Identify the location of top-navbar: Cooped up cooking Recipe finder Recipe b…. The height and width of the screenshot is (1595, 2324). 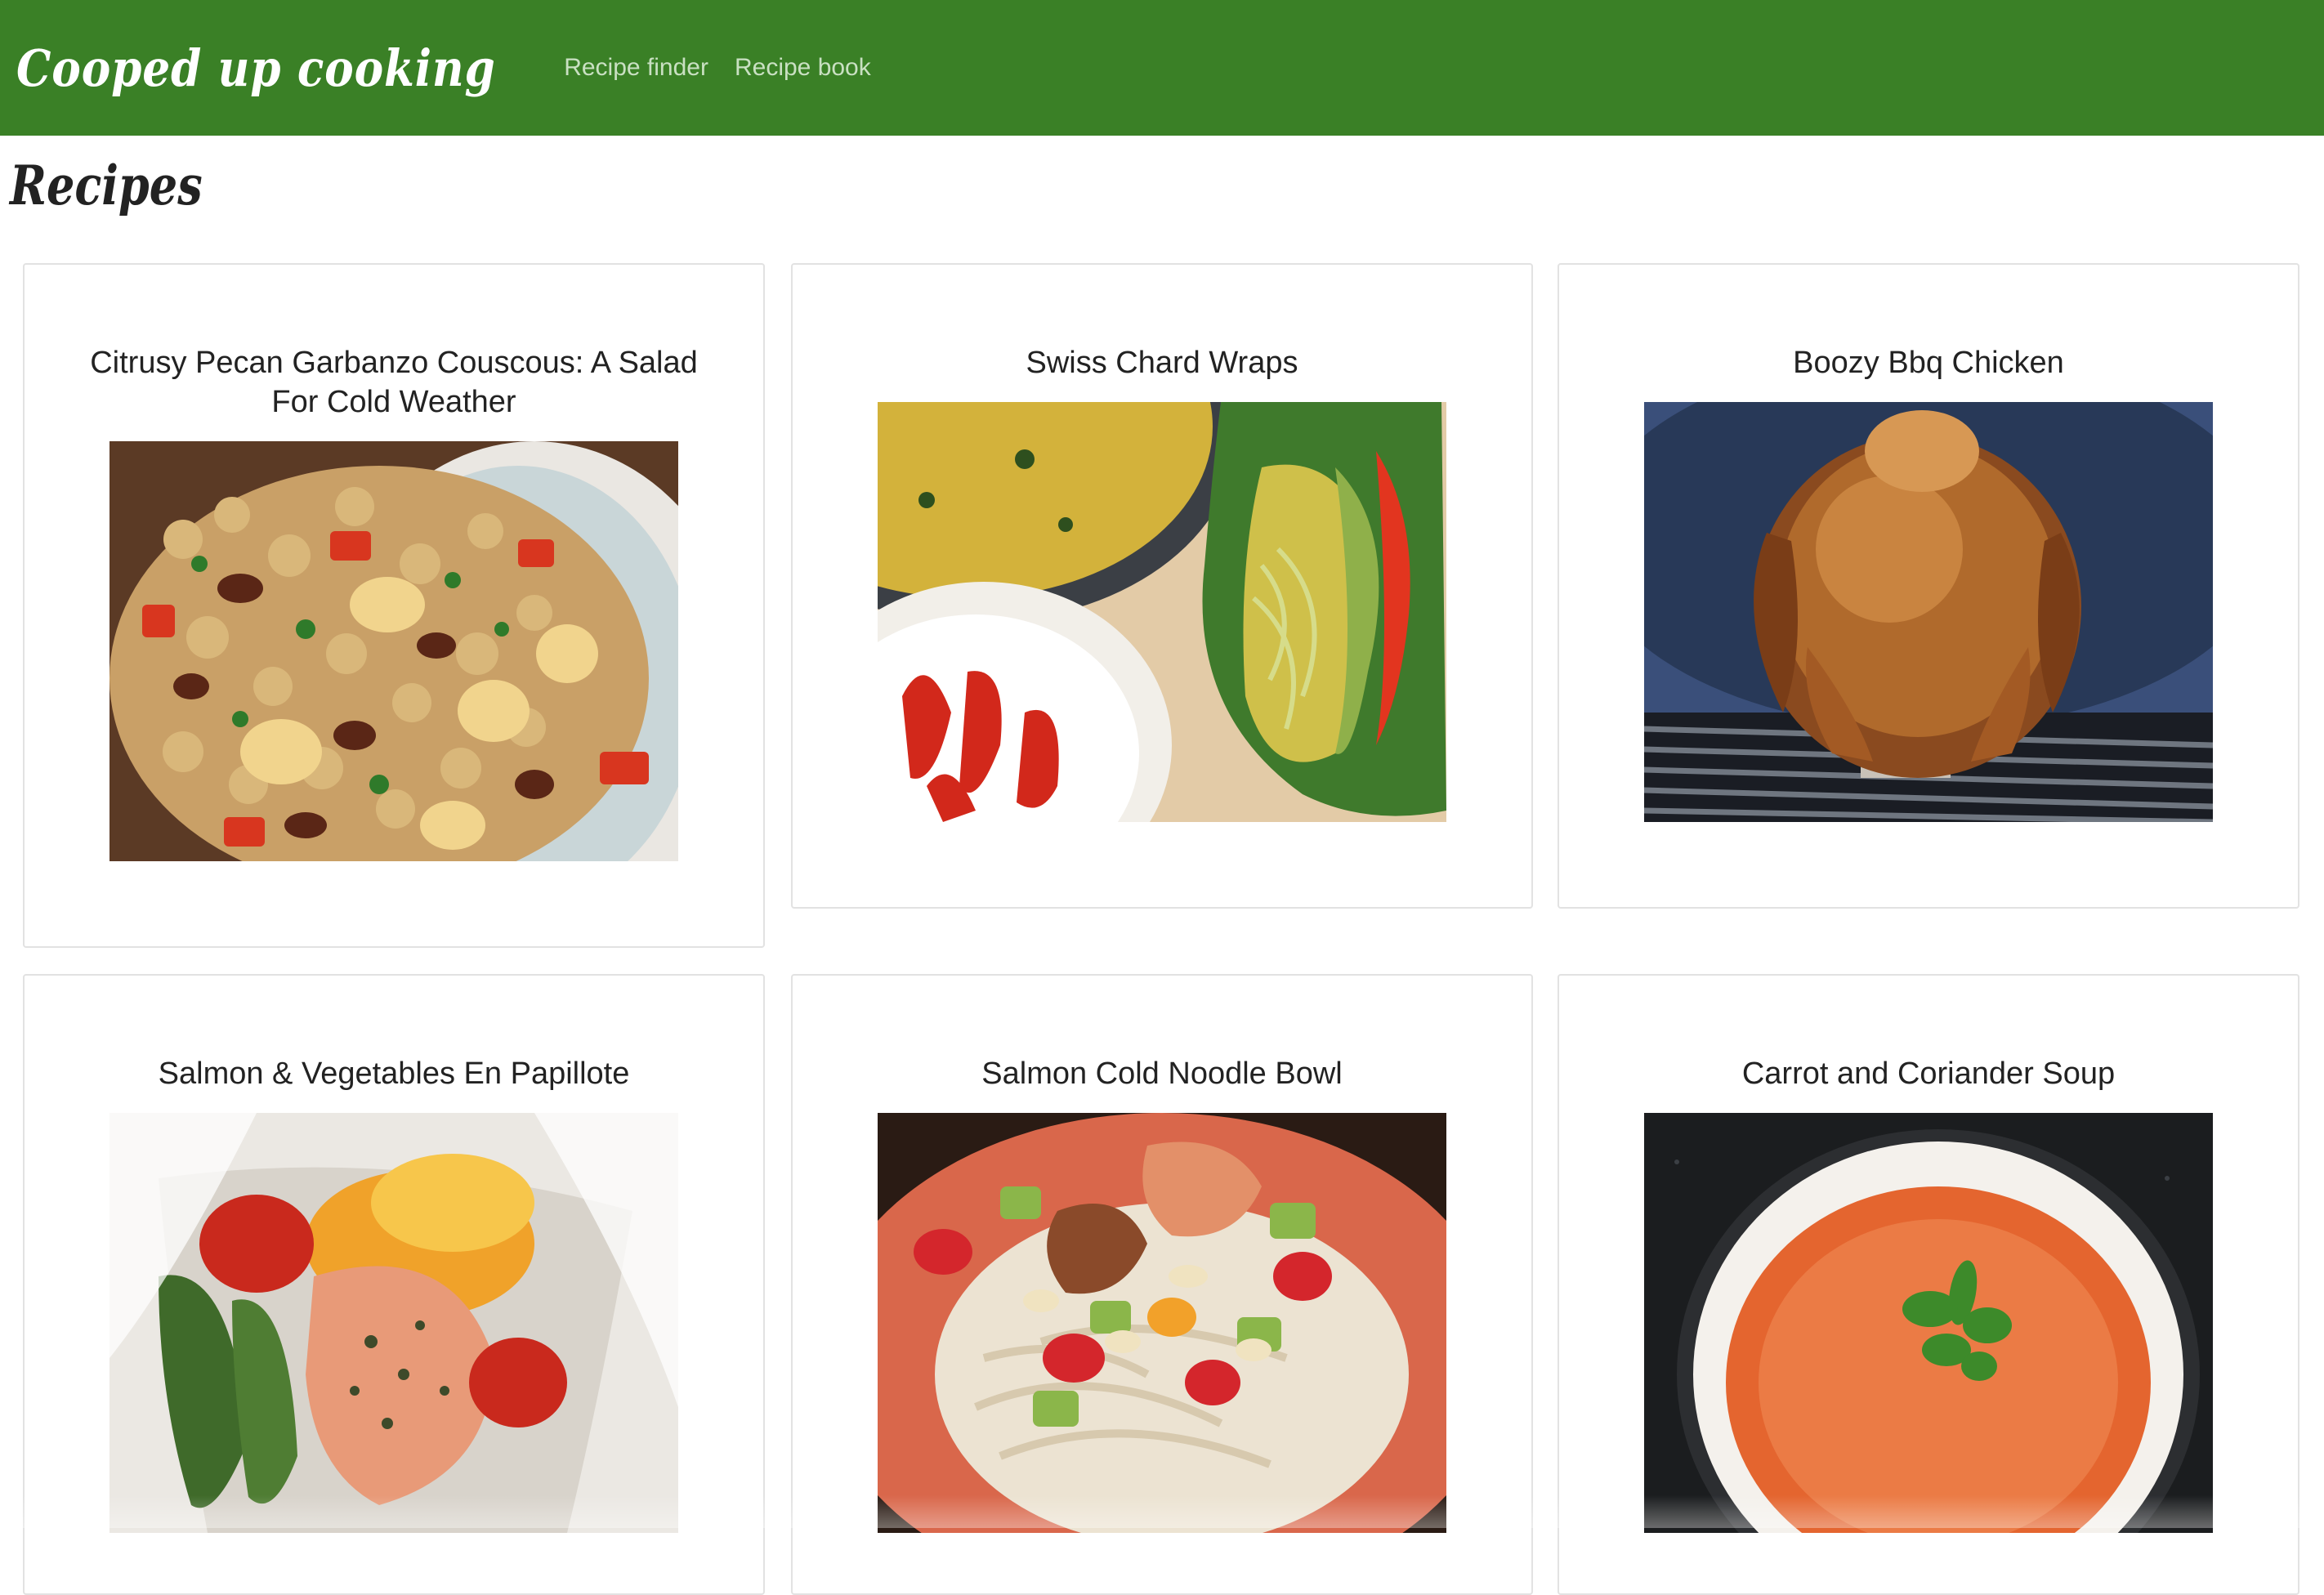
(1162, 68).